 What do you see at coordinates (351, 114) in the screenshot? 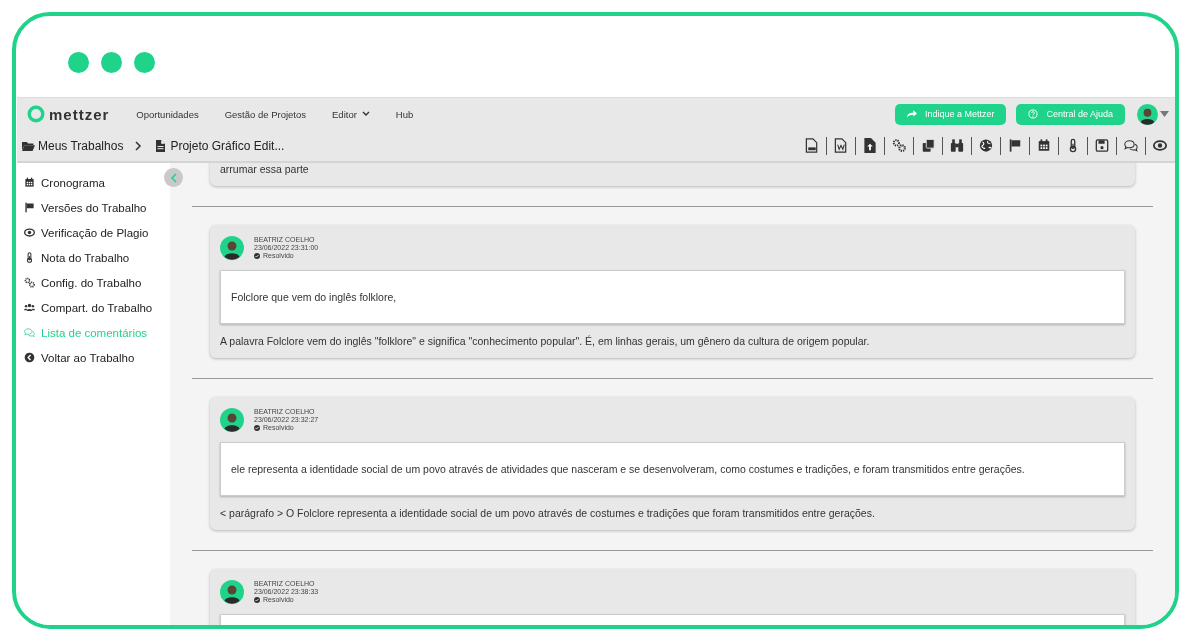
I see `nav-link: Editor` at bounding box center [351, 114].